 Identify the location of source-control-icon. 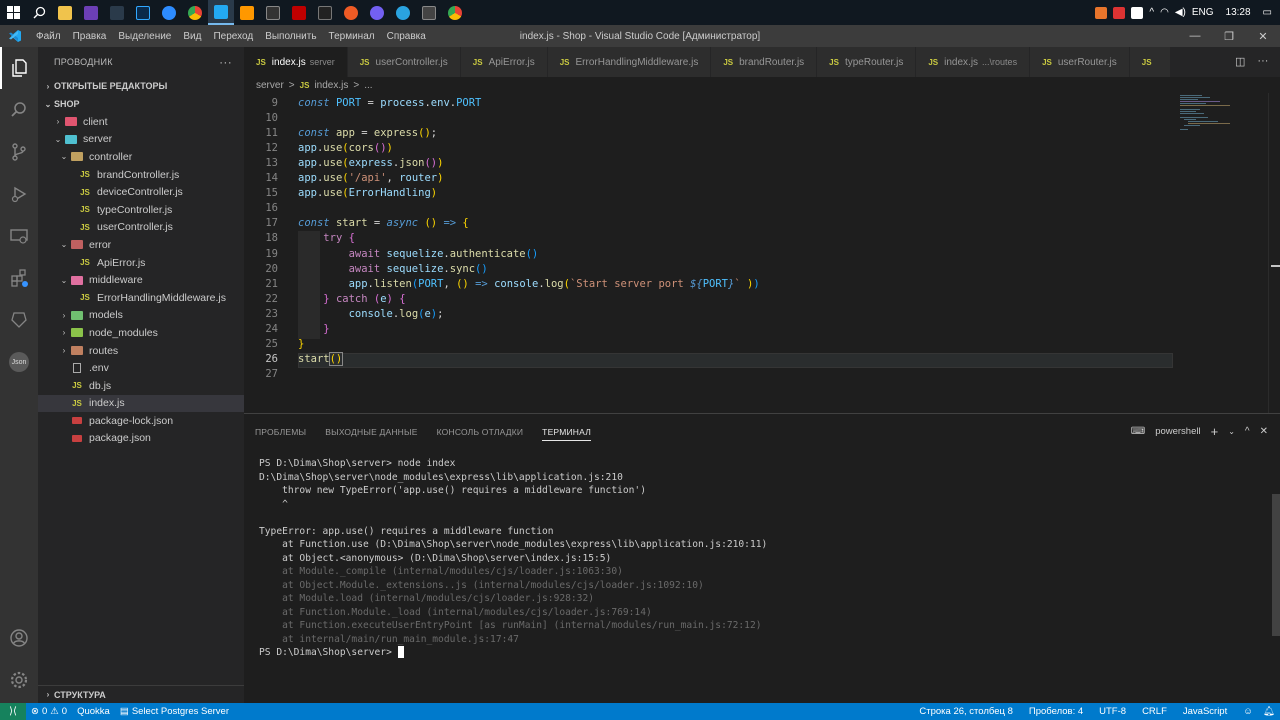
(19, 152).